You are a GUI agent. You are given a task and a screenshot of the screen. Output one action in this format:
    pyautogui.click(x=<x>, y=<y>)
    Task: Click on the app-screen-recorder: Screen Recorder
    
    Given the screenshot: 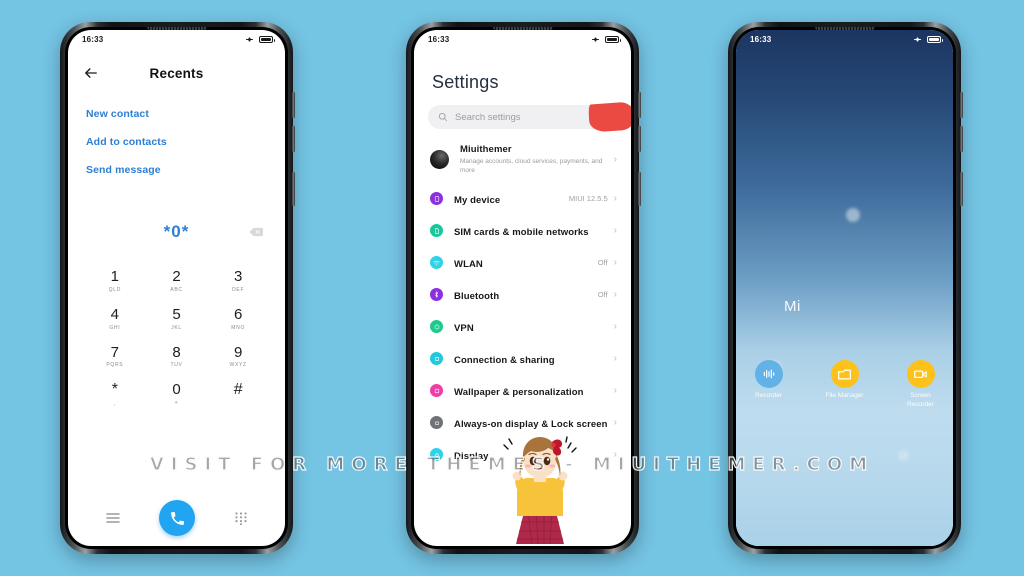 What is the action you would take?
    pyautogui.click(x=921, y=385)
    